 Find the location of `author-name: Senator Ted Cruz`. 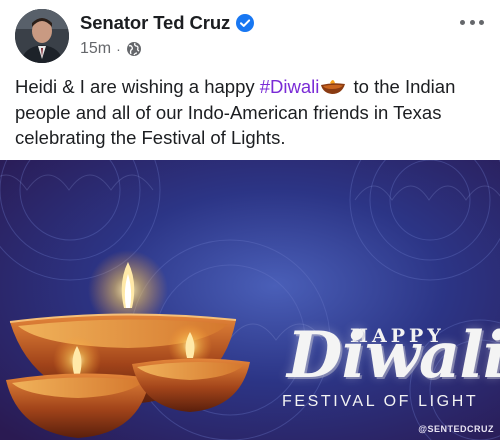

author-name: Senator Ted Cruz is located at coordinates (155, 23).